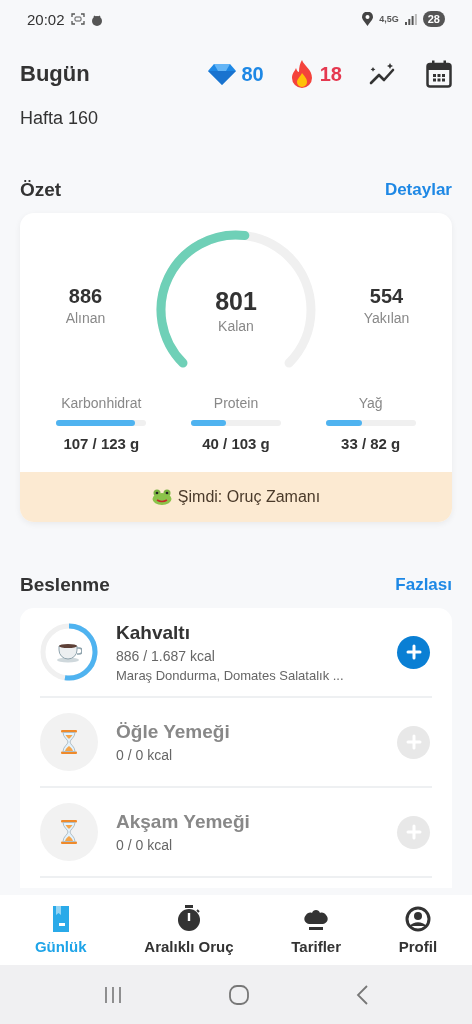 The width and height of the screenshot is (472, 1024). I want to click on bug-icon, so click(96, 19).